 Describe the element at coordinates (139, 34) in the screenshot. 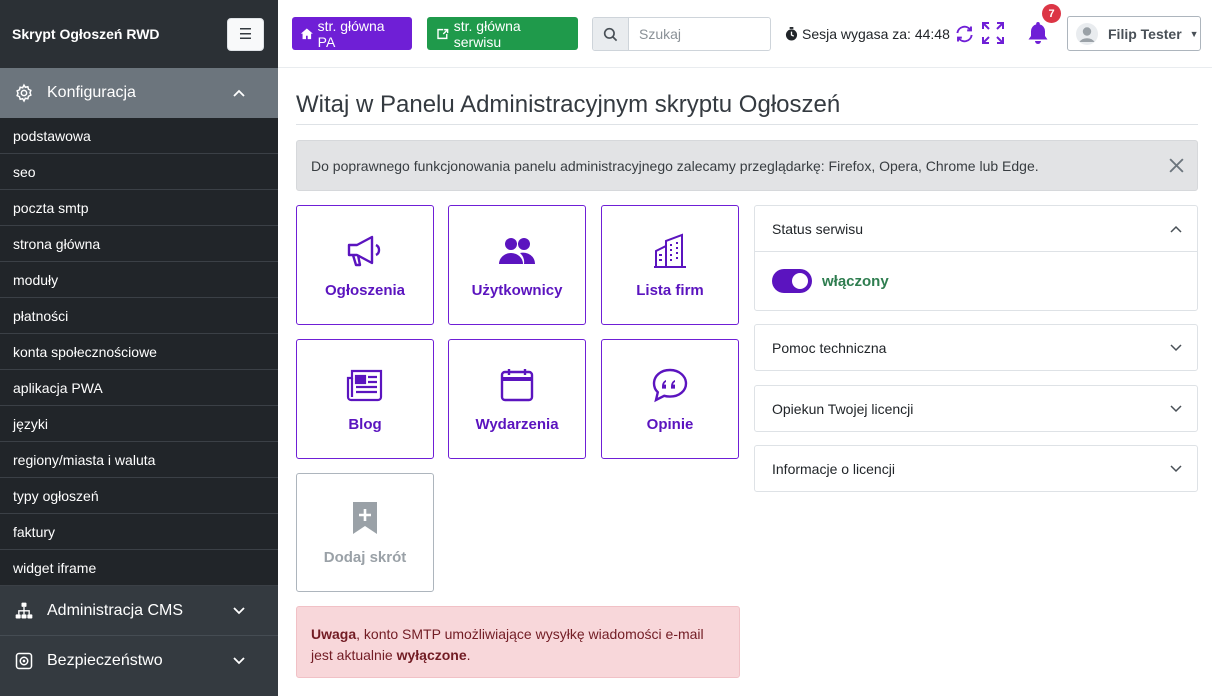

I see `sidebar-brand: Skrypt Ogłoszeń RWD ☰` at that location.